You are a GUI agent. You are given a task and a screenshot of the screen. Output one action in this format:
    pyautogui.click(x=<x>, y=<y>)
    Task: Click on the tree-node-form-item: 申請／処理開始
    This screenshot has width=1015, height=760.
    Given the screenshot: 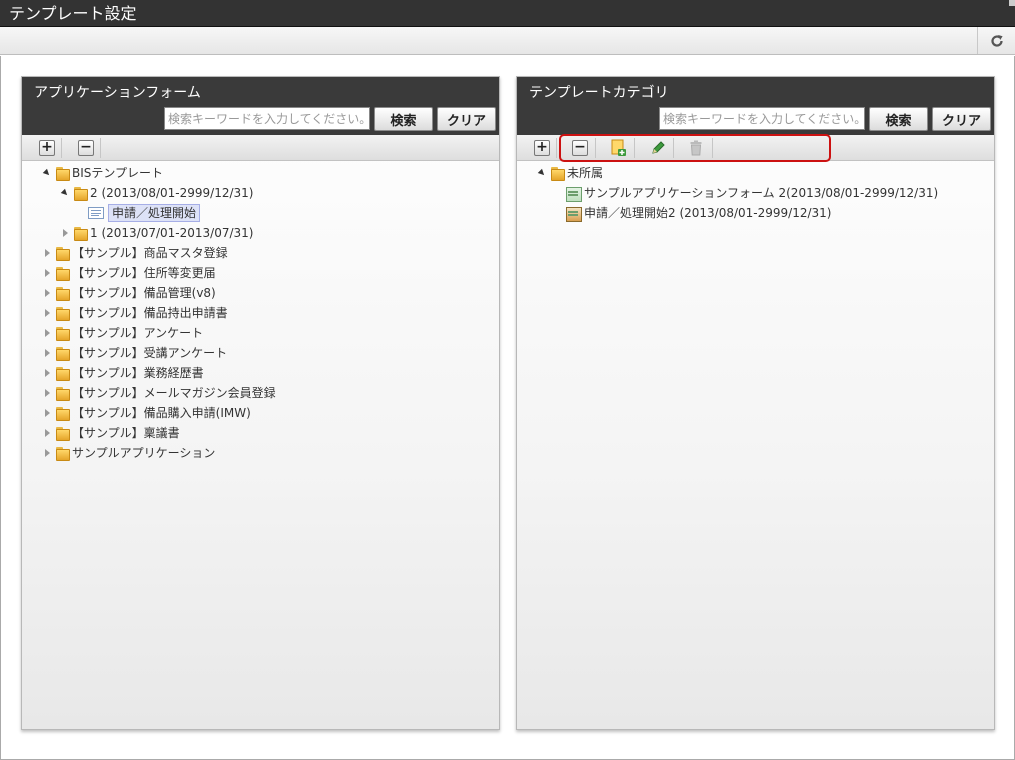 What is the action you would take?
    pyautogui.click(x=143, y=213)
    